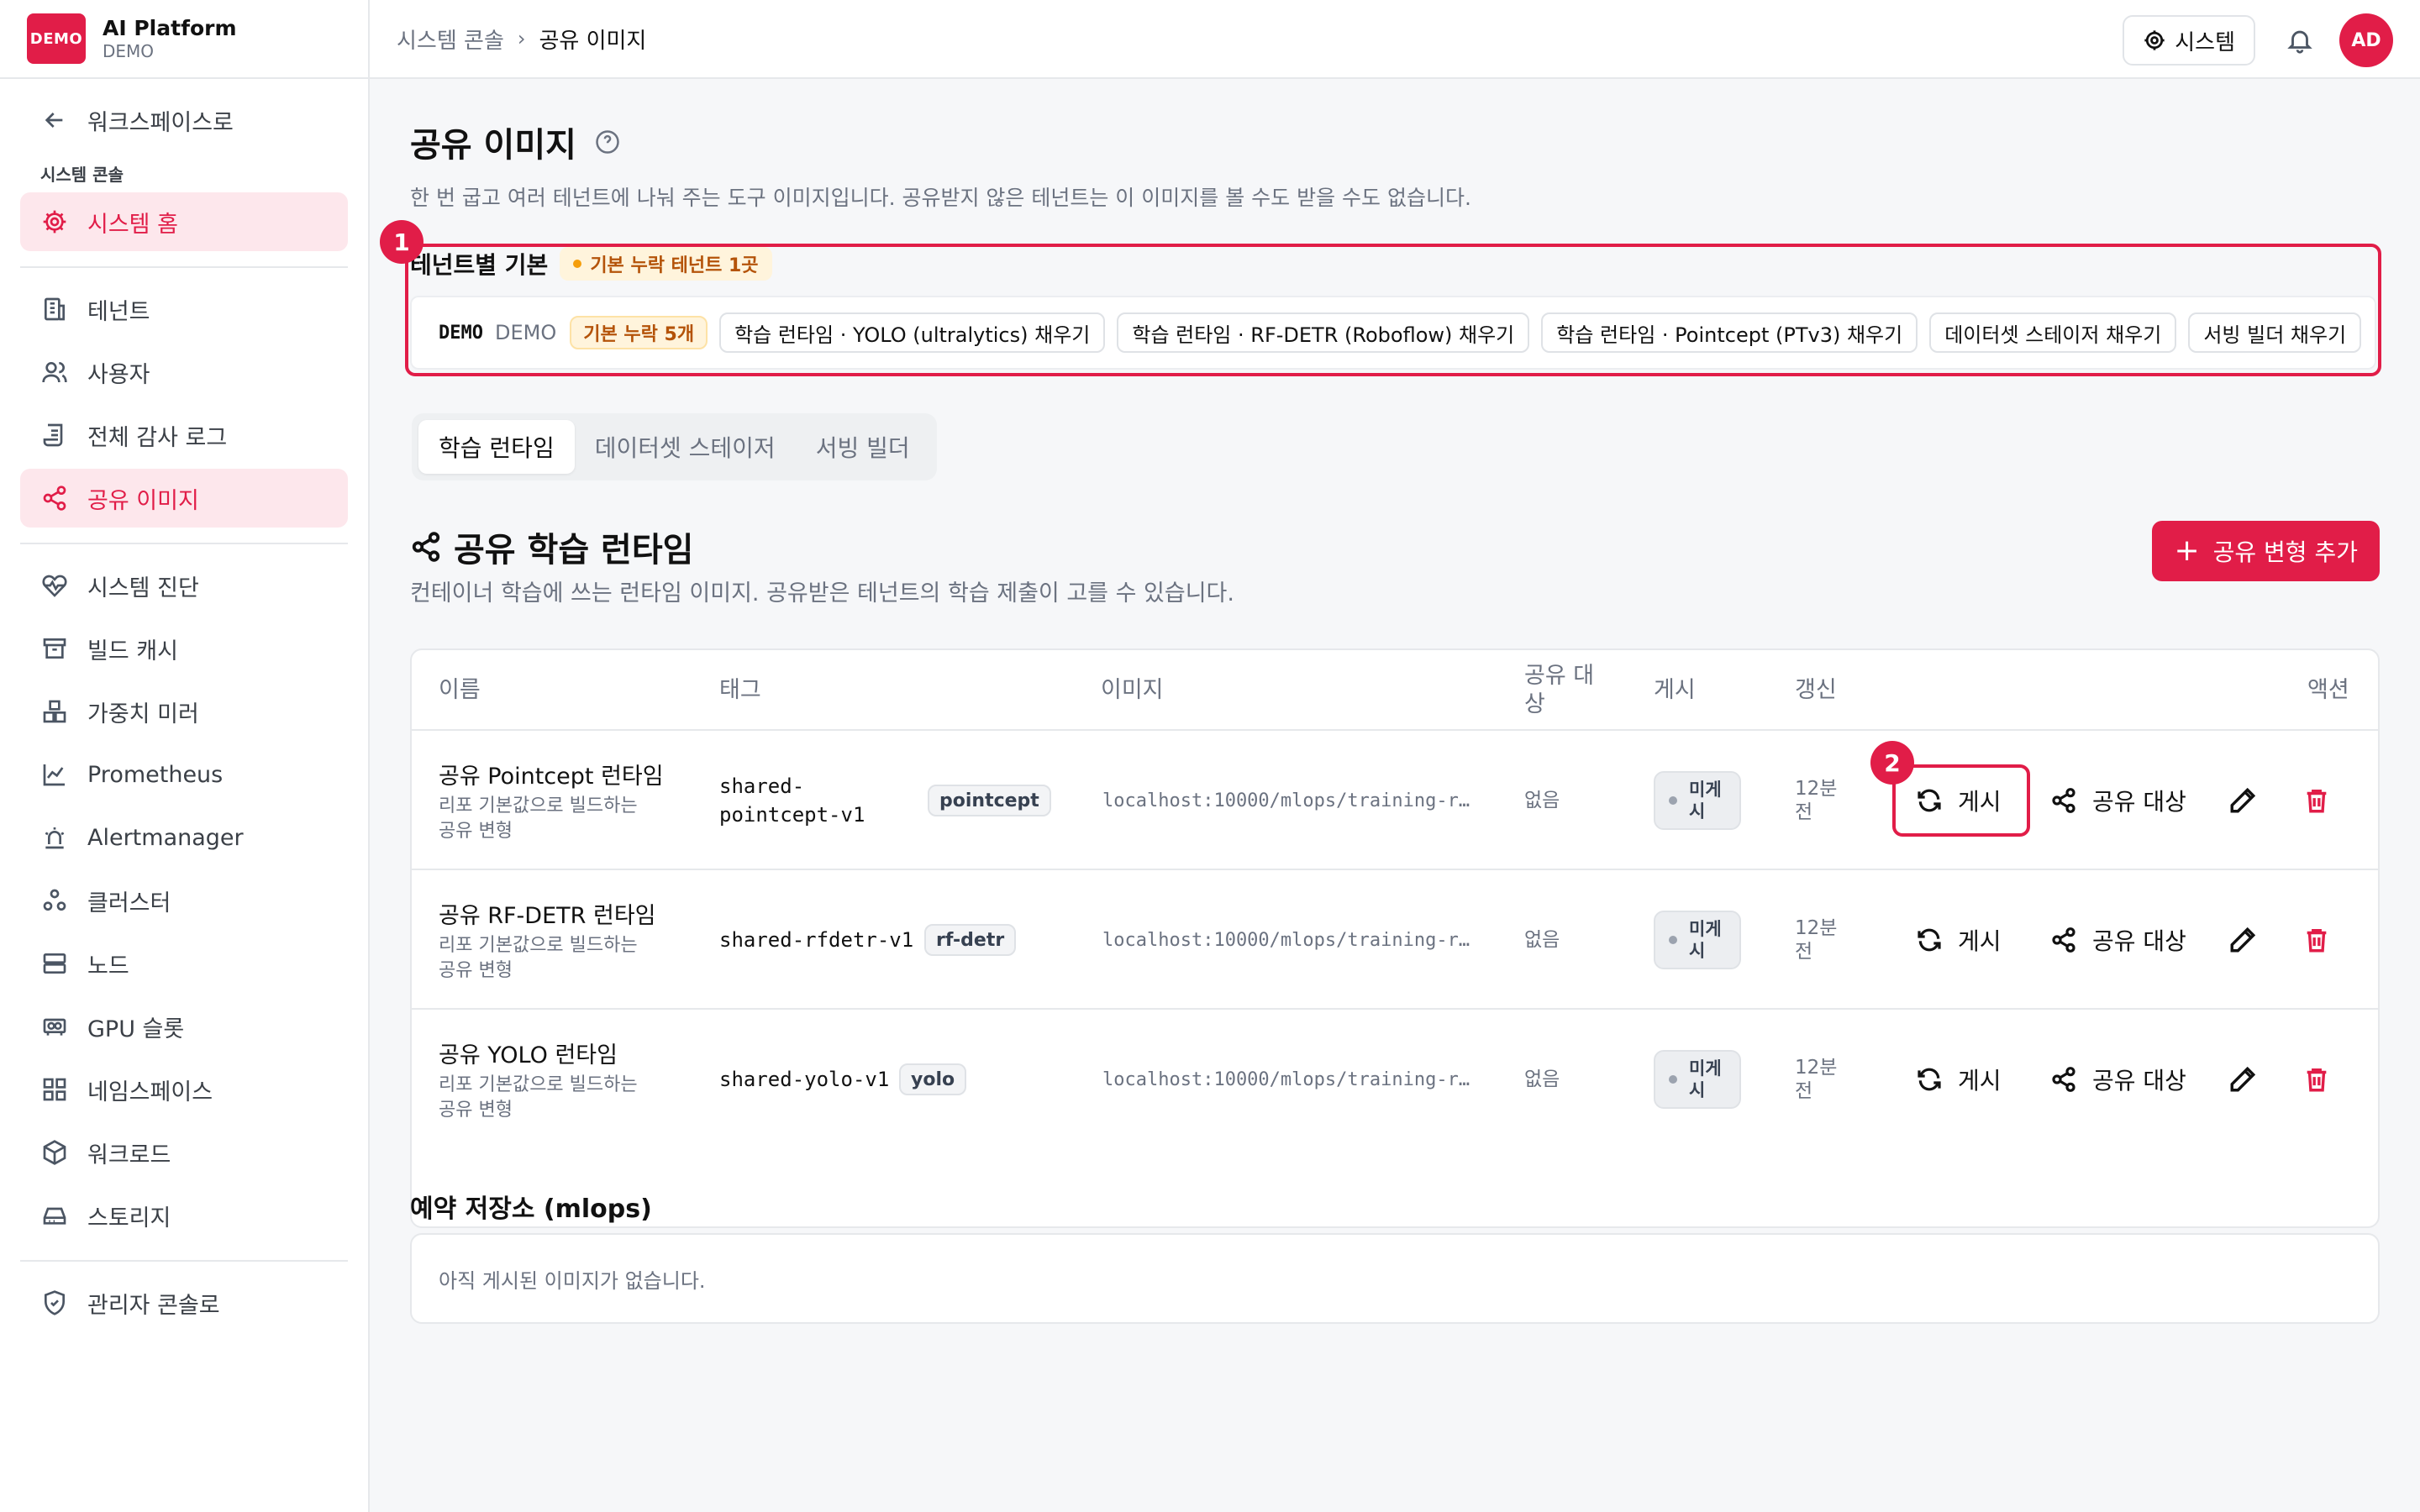  Describe the element at coordinates (184, 435) in the screenshot. I see `sidebar-item-audit-log: 전체 감사 로그` at that location.